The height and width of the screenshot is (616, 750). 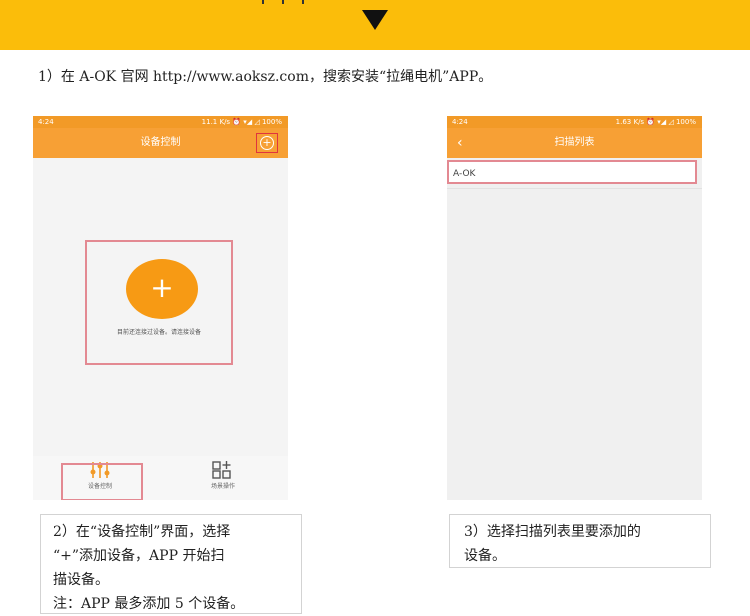 What do you see at coordinates (158, 332) in the screenshot?
I see `empty-hint: 目前还连接过设备。请连接设备` at bounding box center [158, 332].